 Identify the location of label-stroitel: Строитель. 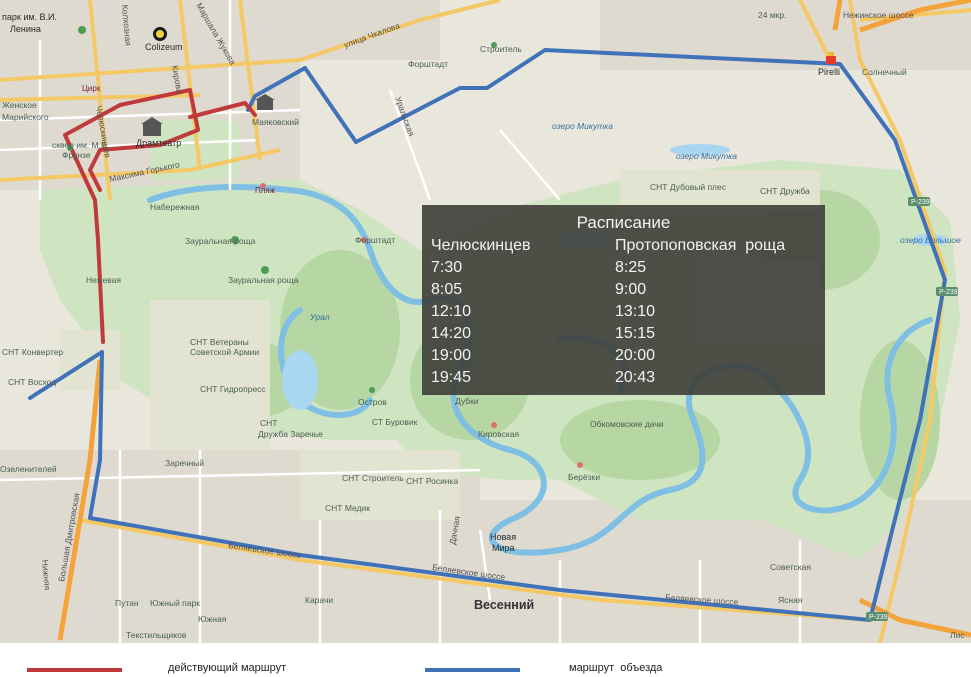
(501, 49).